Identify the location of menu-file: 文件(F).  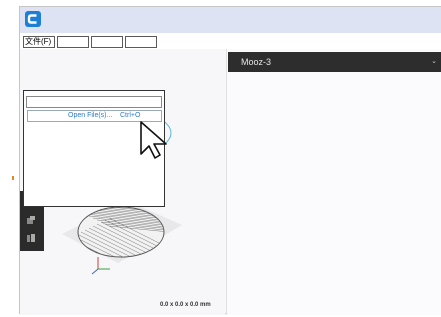
(39, 42).